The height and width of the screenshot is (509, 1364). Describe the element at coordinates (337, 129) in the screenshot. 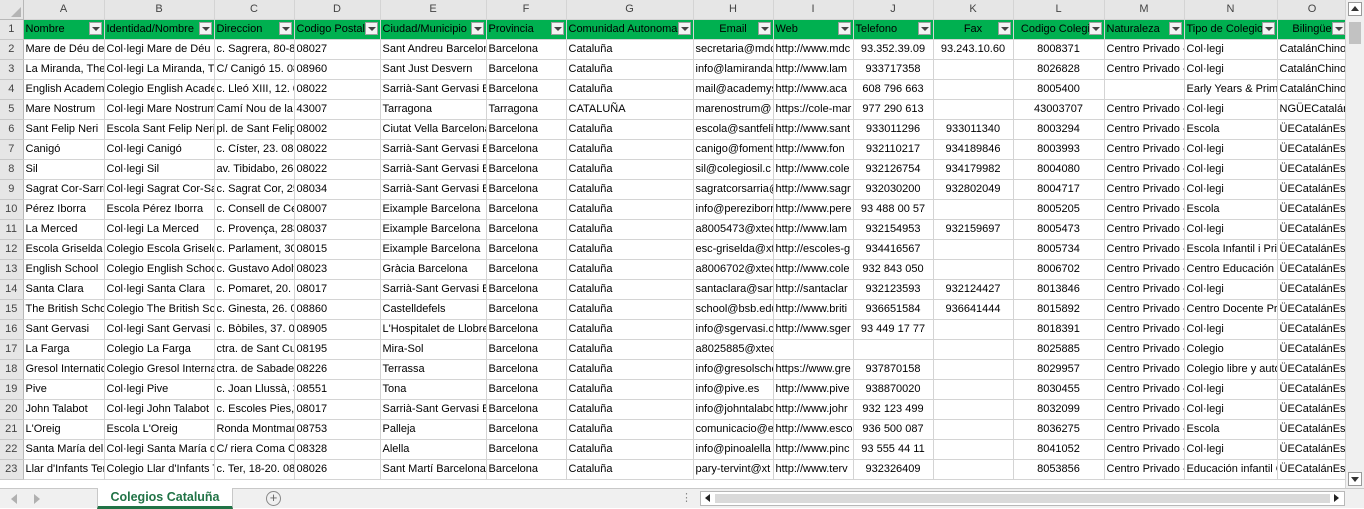

I see `grid-cell: 08002` at that location.